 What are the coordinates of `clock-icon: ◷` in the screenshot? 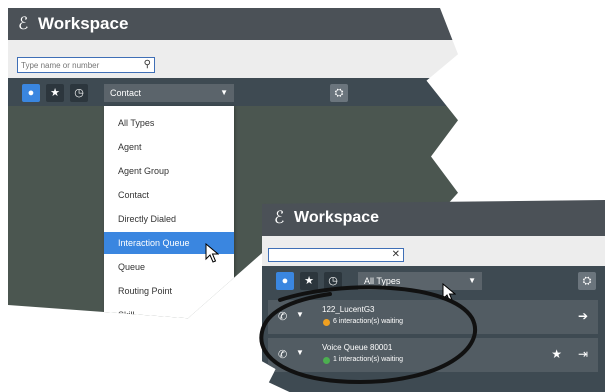 It's located at (79, 93).